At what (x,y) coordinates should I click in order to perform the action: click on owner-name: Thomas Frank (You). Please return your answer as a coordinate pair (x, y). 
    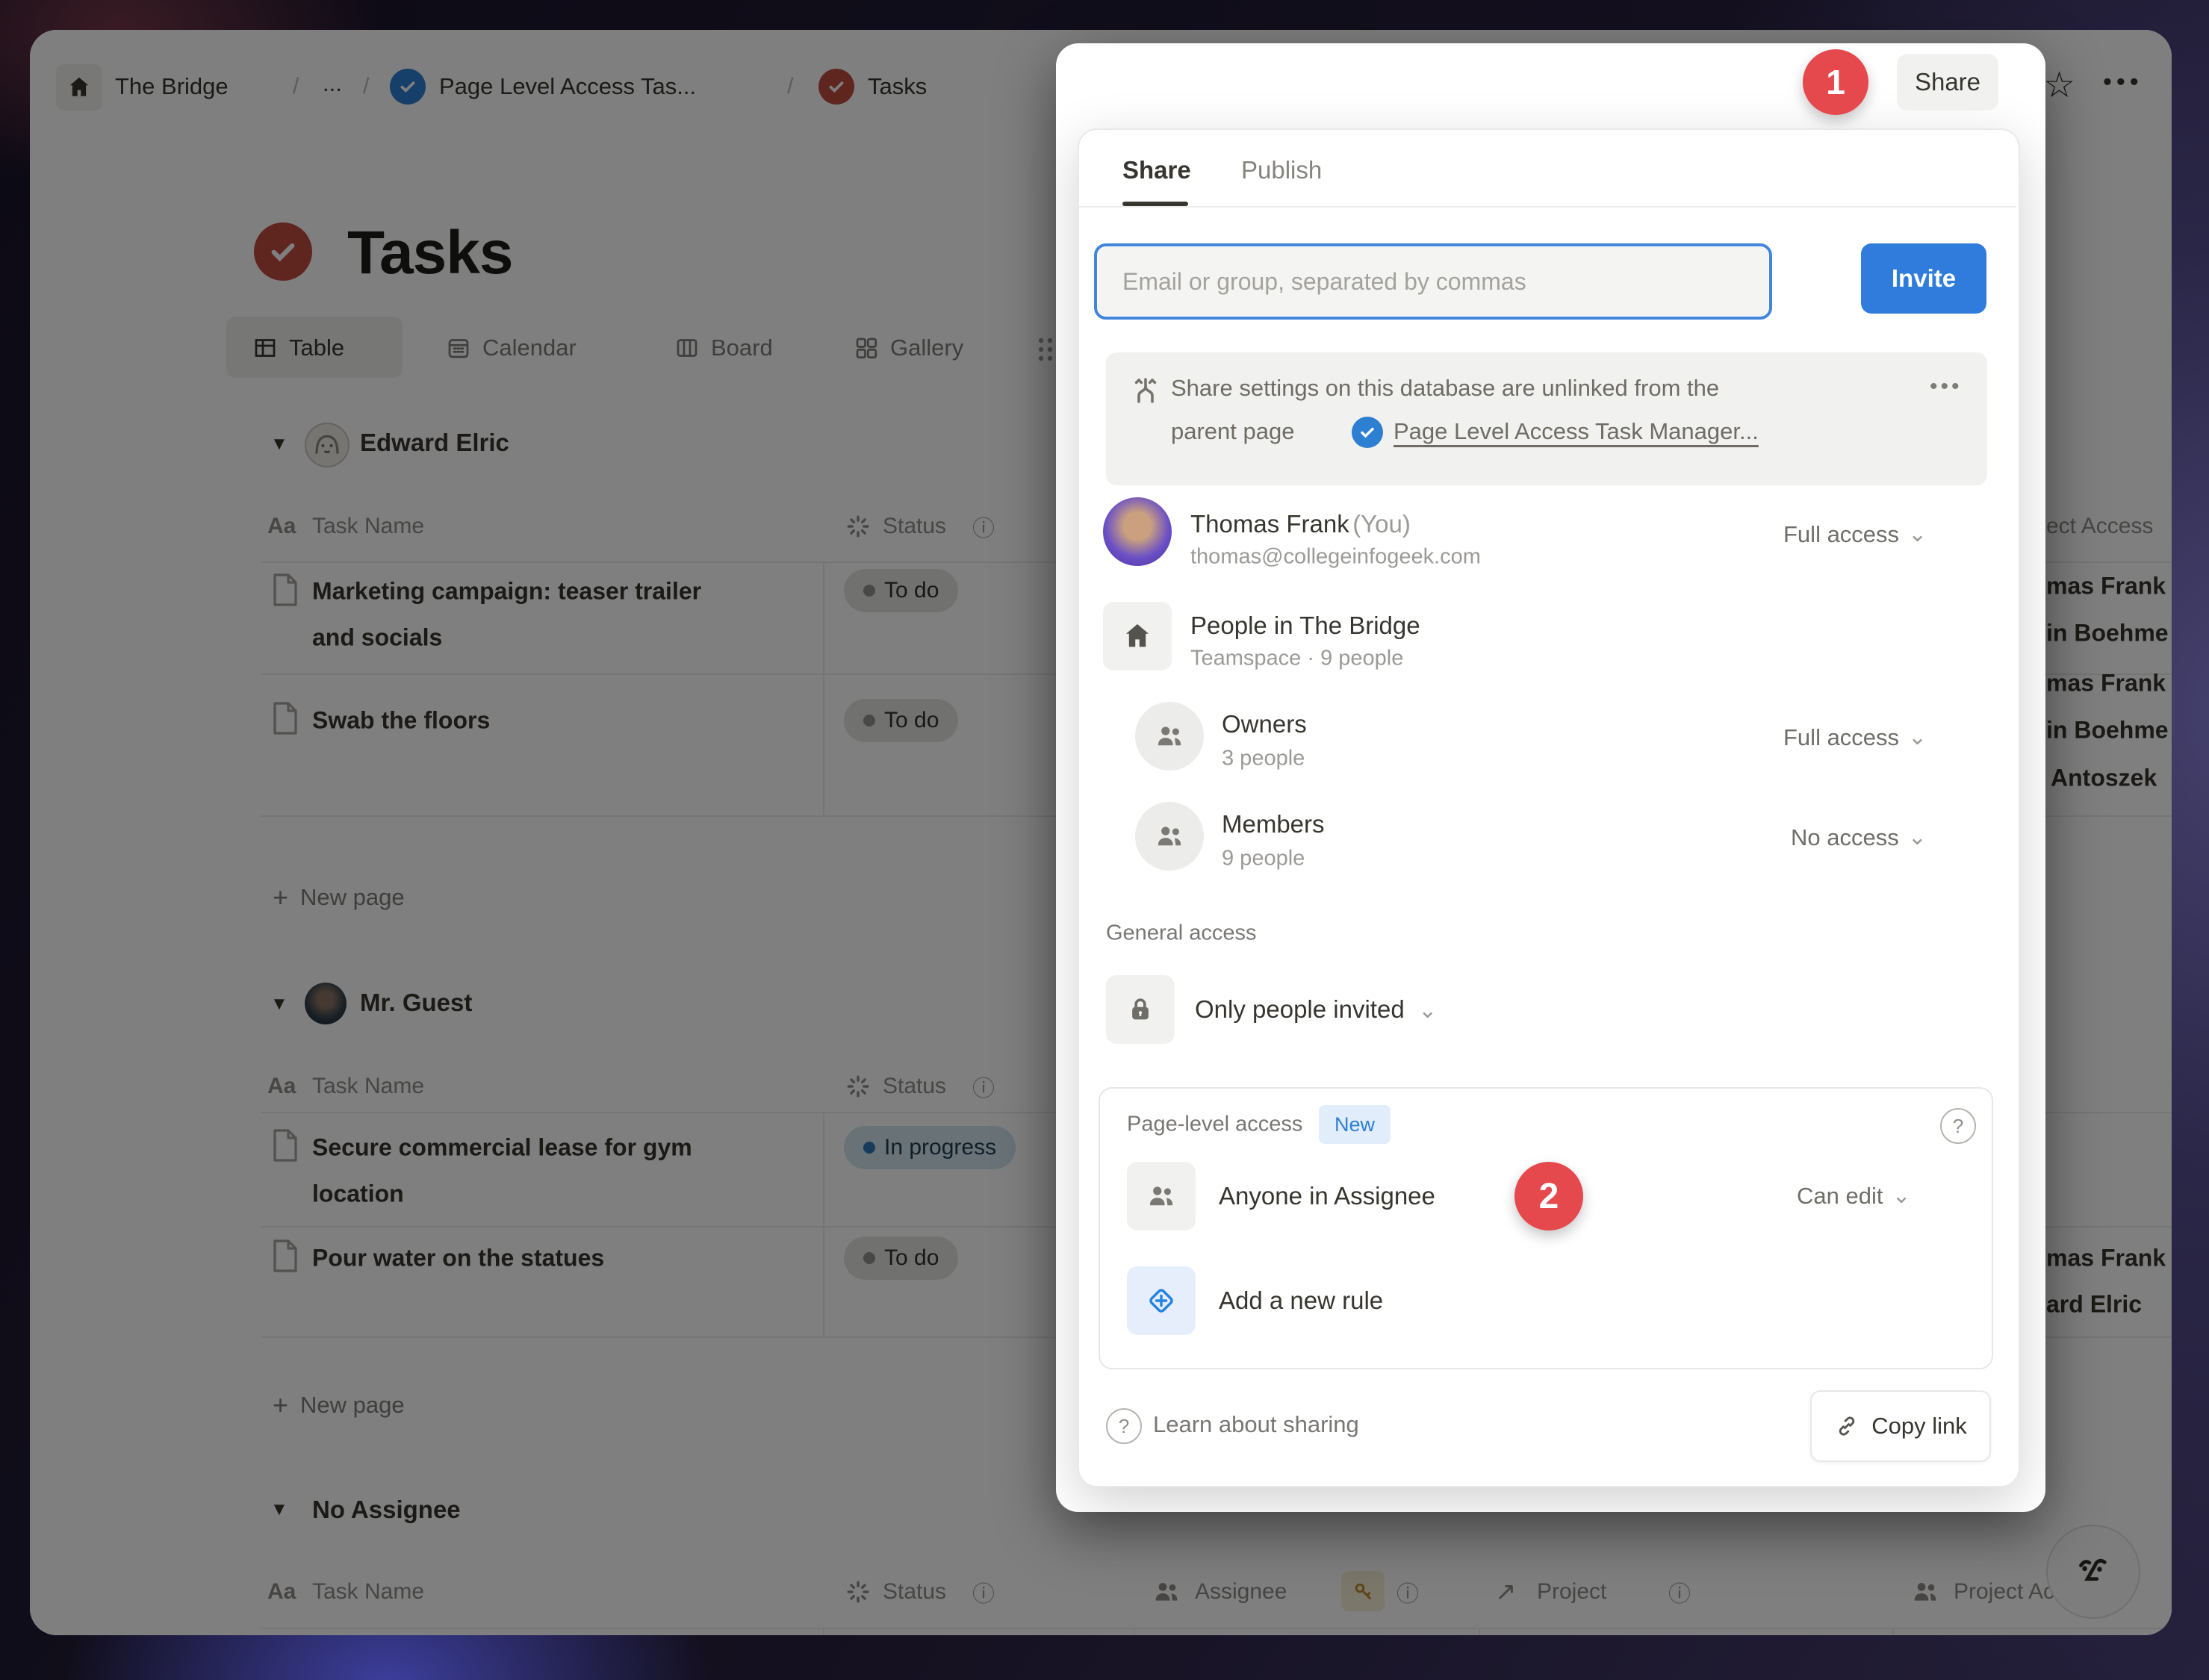
    Looking at the image, I should click on (1301, 524).